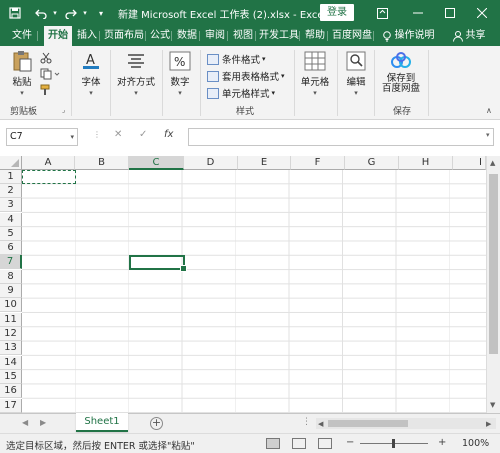 The width and height of the screenshot is (500, 453). Describe the element at coordinates (352, 36) in the screenshot. I see `tab-baidu-netdisk: 百度网盘` at that location.